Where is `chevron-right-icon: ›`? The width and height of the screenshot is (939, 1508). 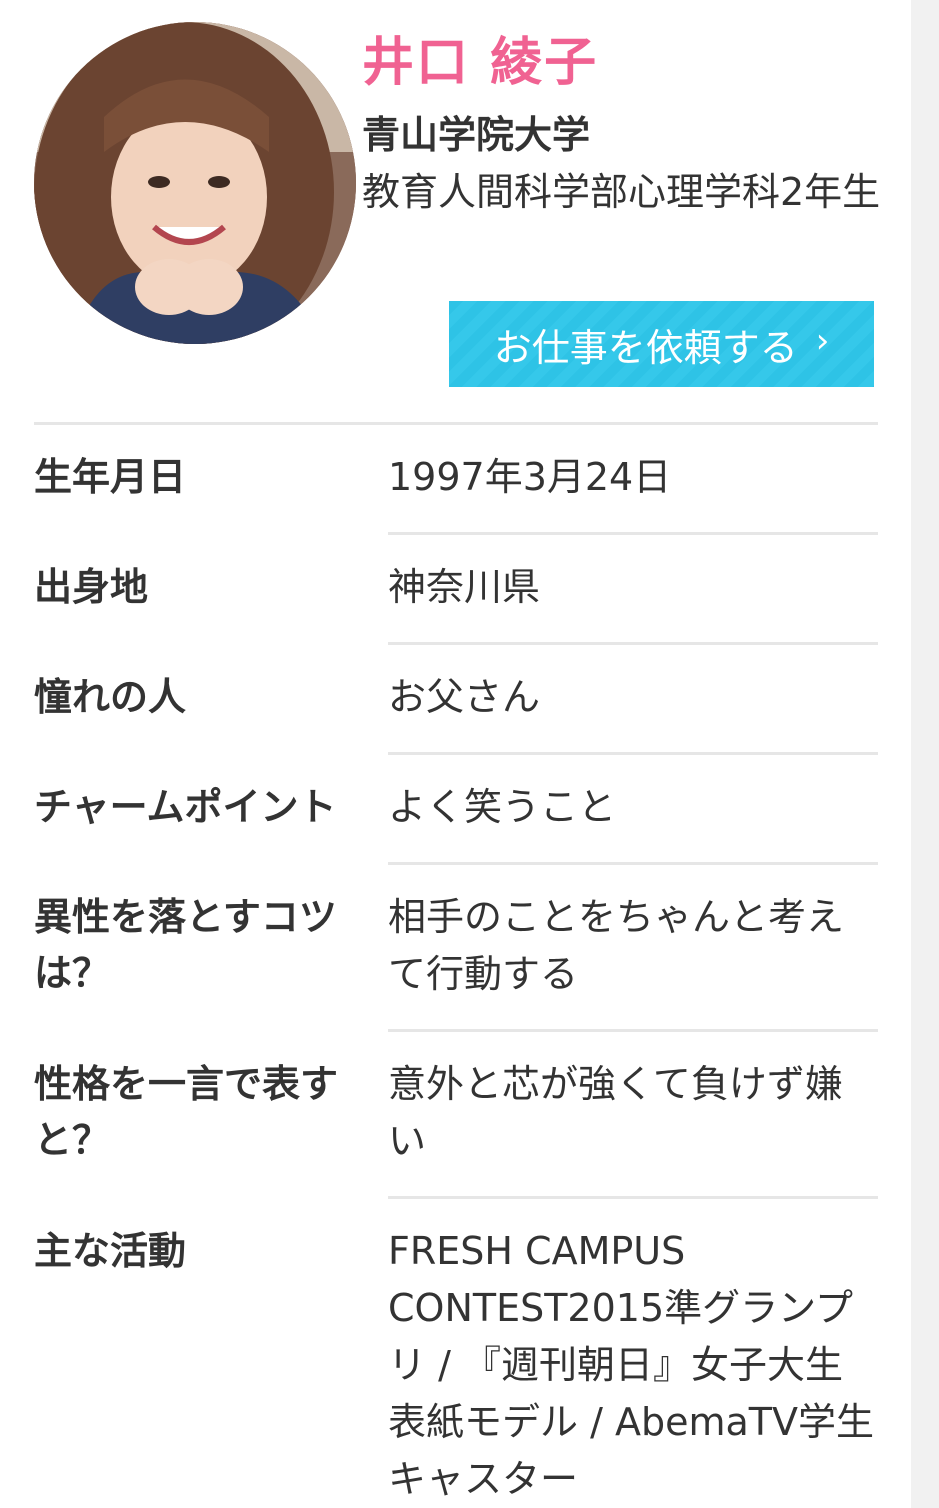 chevron-right-icon: › is located at coordinates (822, 341).